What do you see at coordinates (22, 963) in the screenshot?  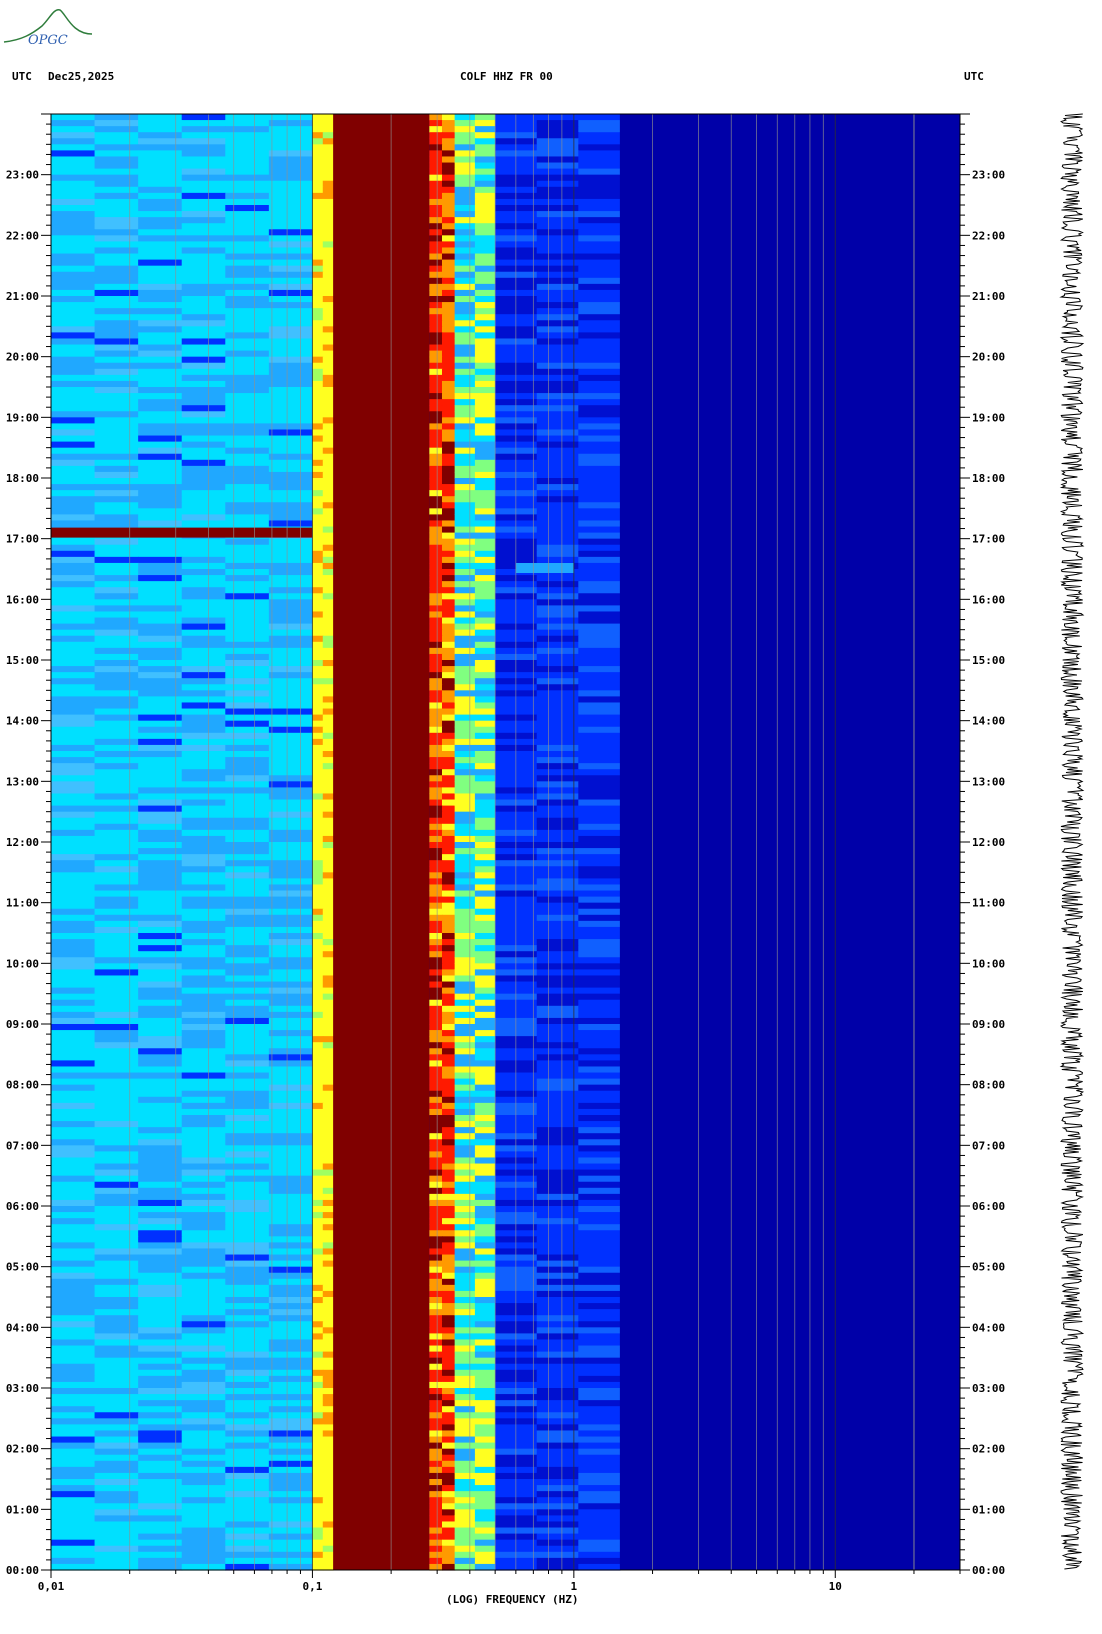 I see `y-tick-label-left: 10:00` at bounding box center [22, 963].